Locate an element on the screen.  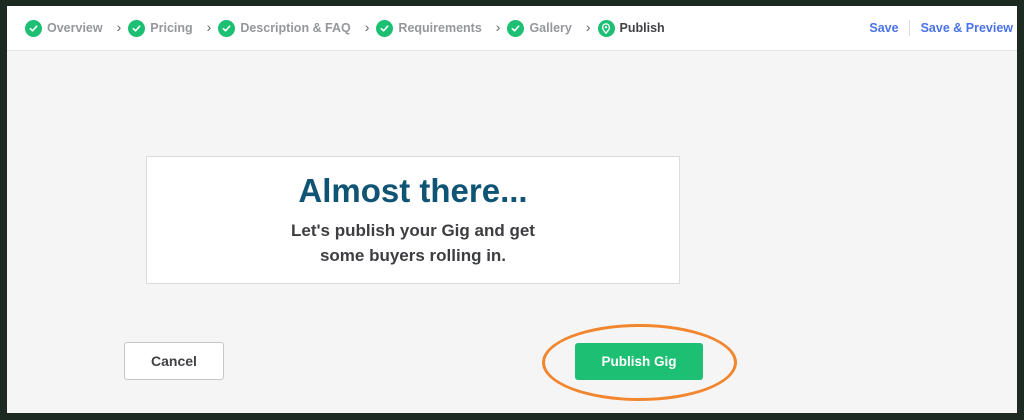
save-link: Save is located at coordinates (883, 28).